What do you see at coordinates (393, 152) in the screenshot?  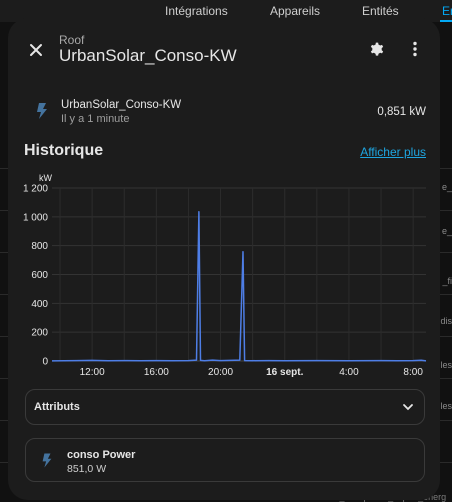 I see `show-more-link: Afficher plus` at bounding box center [393, 152].